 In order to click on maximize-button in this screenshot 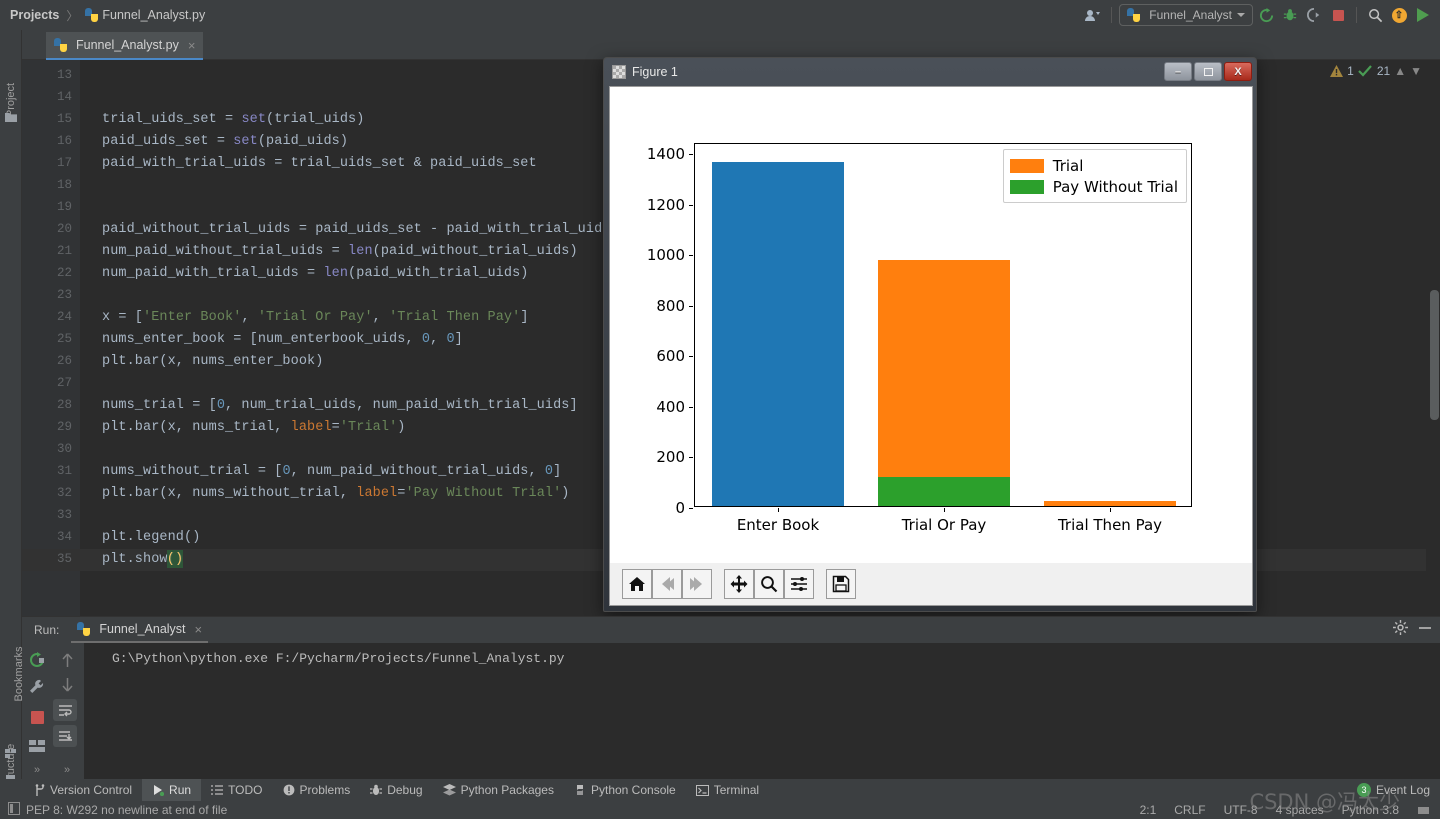, I will do `click(1208, 71)`.